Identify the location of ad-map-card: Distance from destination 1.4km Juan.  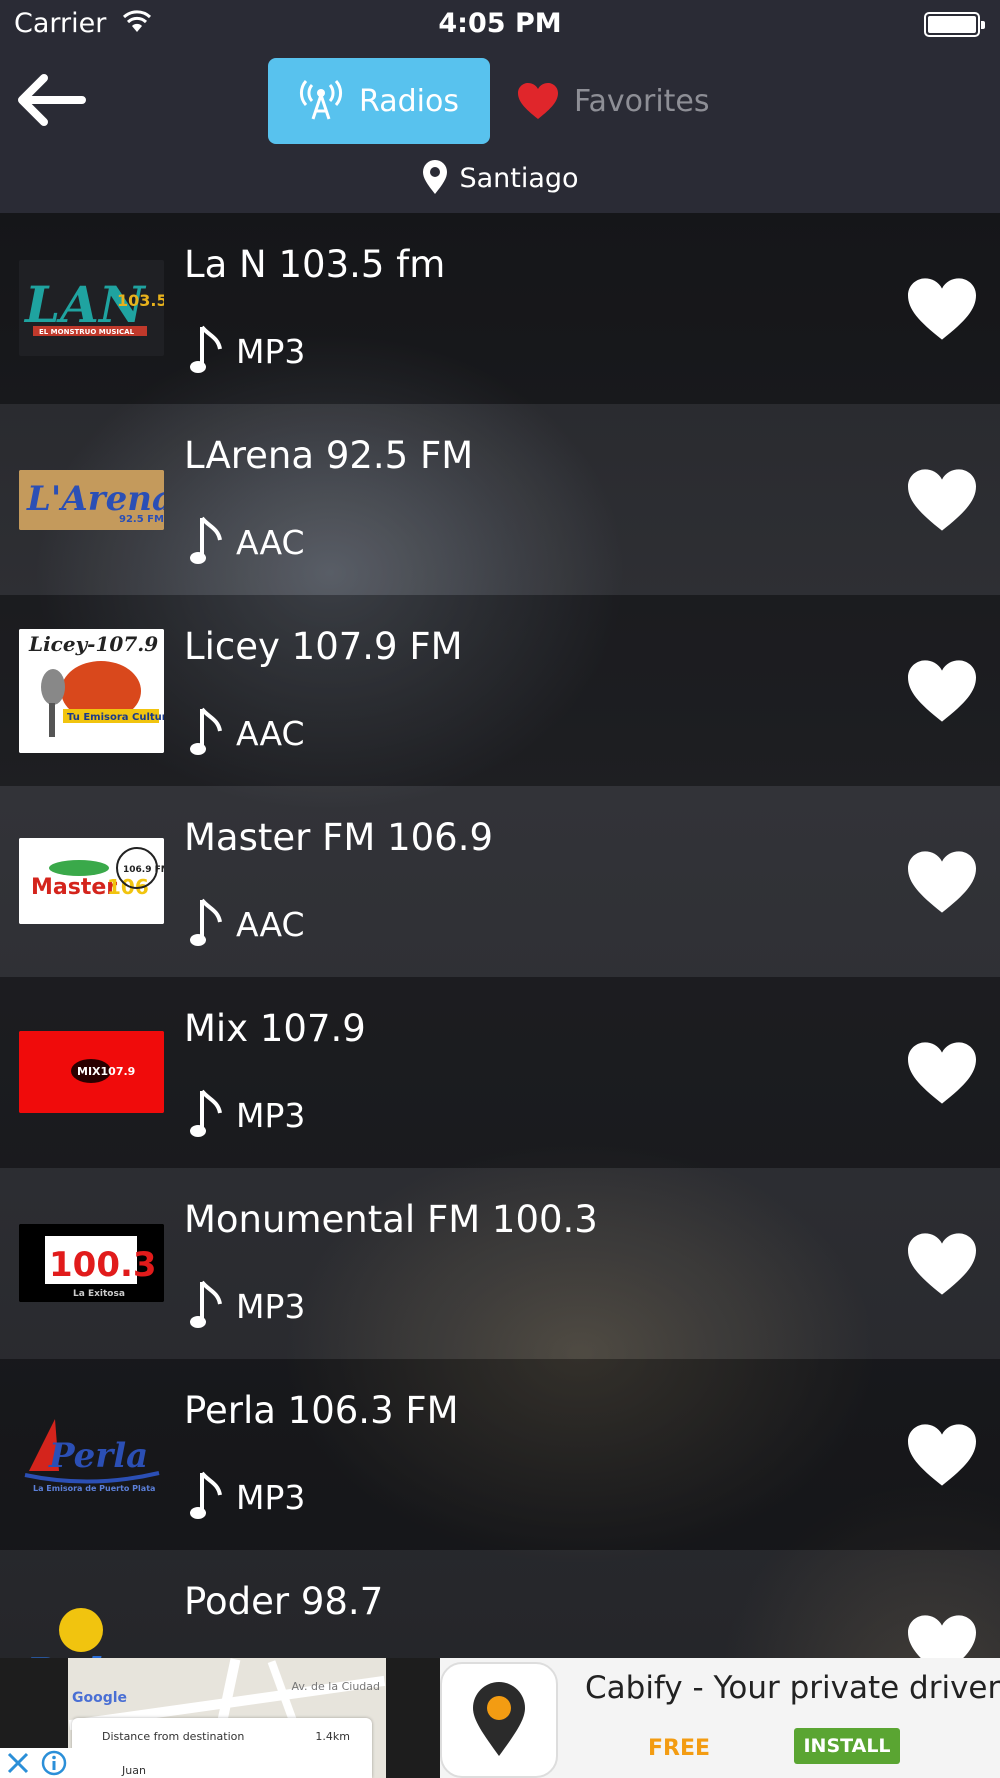
(222, 1748).